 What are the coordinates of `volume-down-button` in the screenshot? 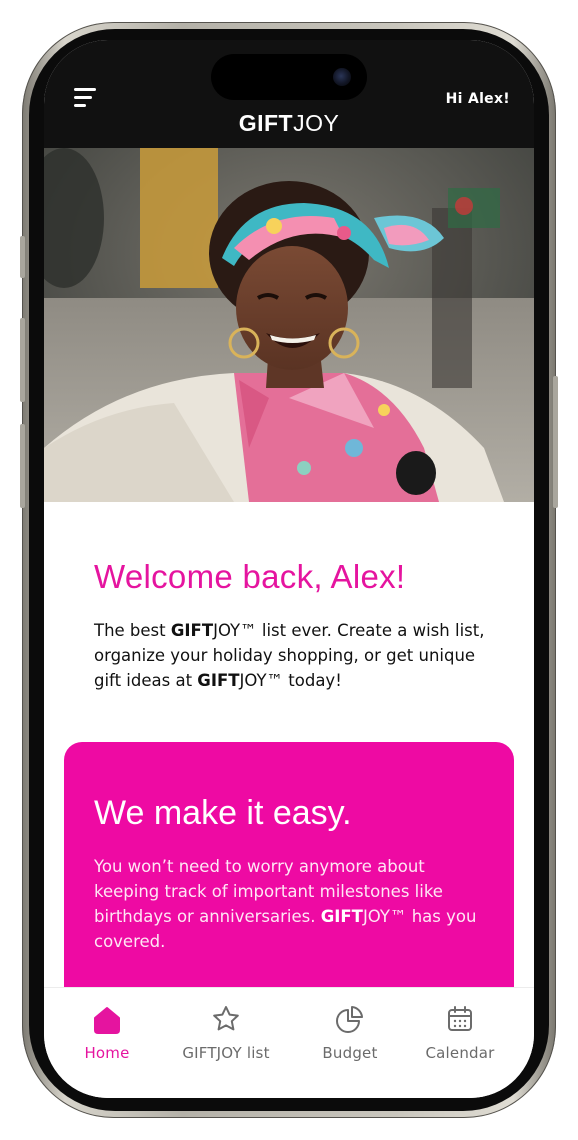 It's located at (22, 466).